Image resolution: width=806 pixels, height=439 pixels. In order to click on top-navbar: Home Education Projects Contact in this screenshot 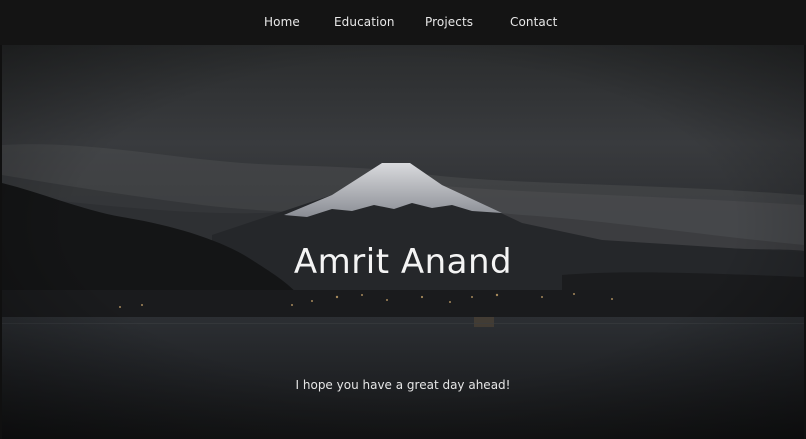, I will do `click(403, 22)`.